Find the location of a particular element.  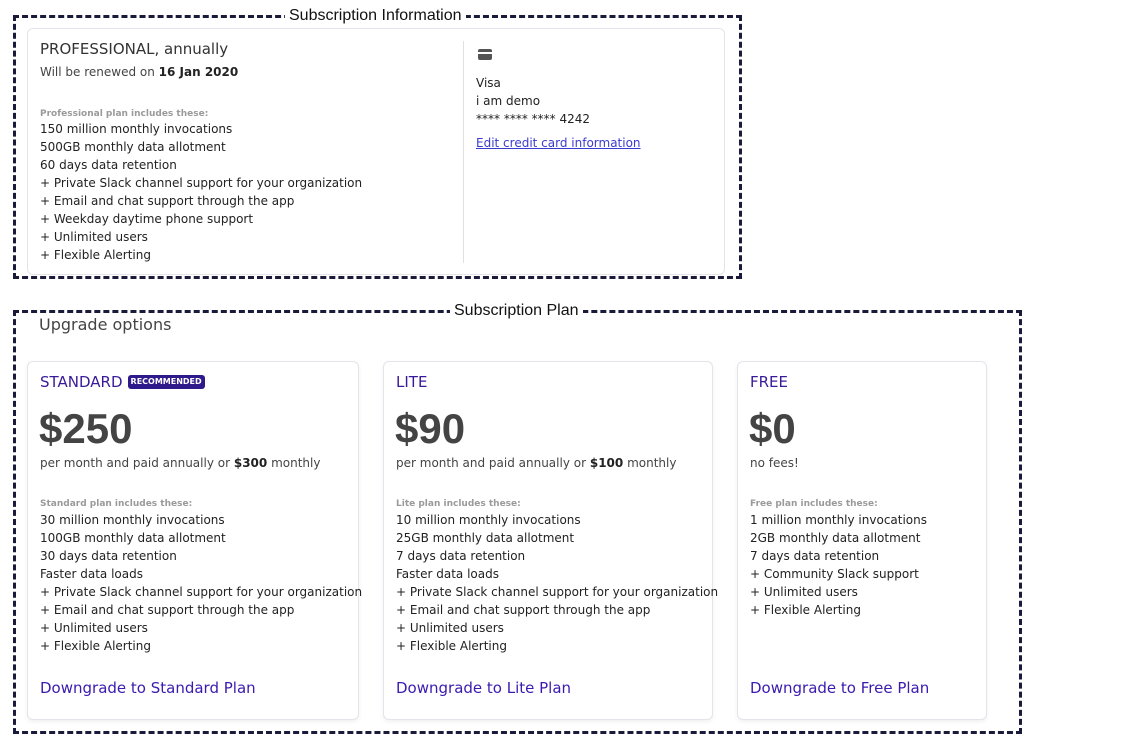

feature-item: 30 million monthly invocations is located at coordinates (132, 520).